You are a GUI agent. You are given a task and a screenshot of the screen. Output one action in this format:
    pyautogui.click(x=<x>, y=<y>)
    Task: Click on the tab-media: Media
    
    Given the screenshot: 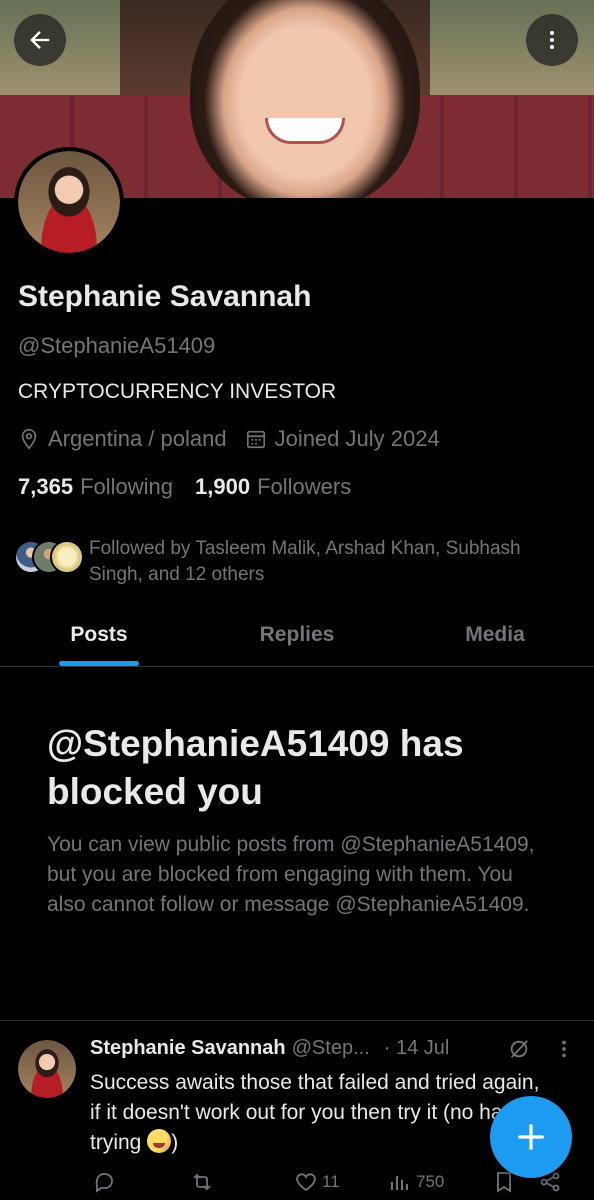 What is the action you would take?
    pyautogui.click(x=495, y=634)
    